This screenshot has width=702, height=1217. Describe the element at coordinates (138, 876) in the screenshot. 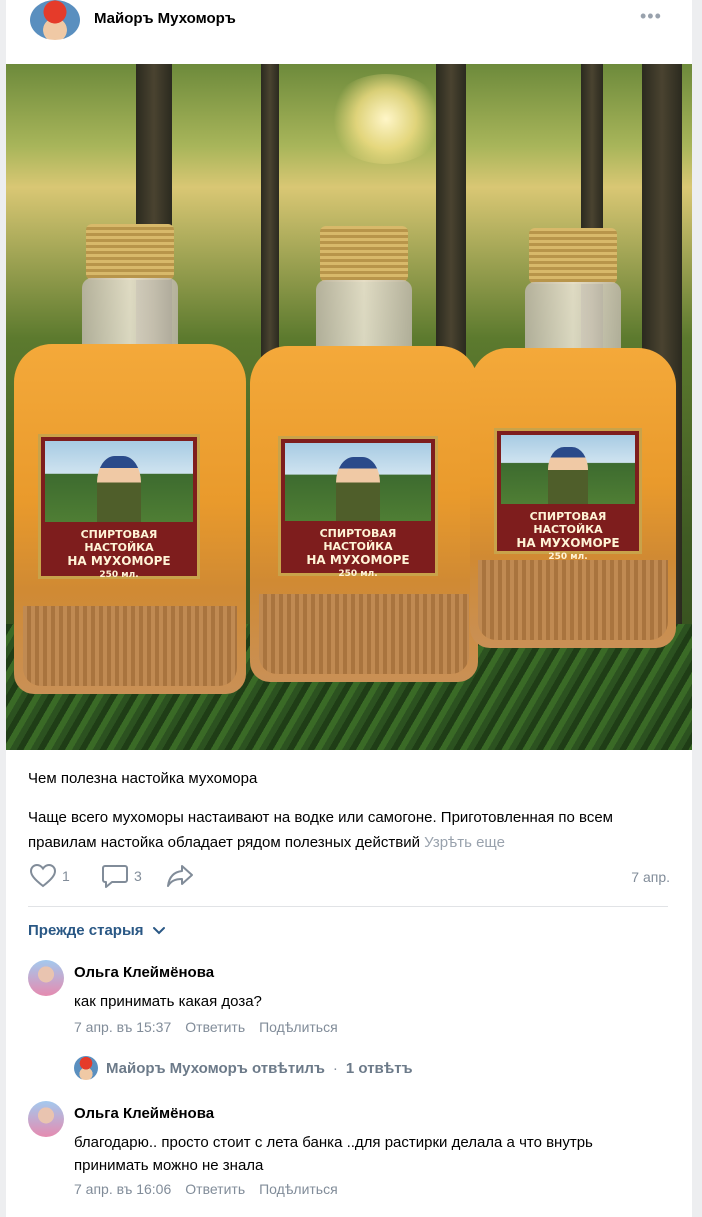

I see `comment-count: 3` at that location.